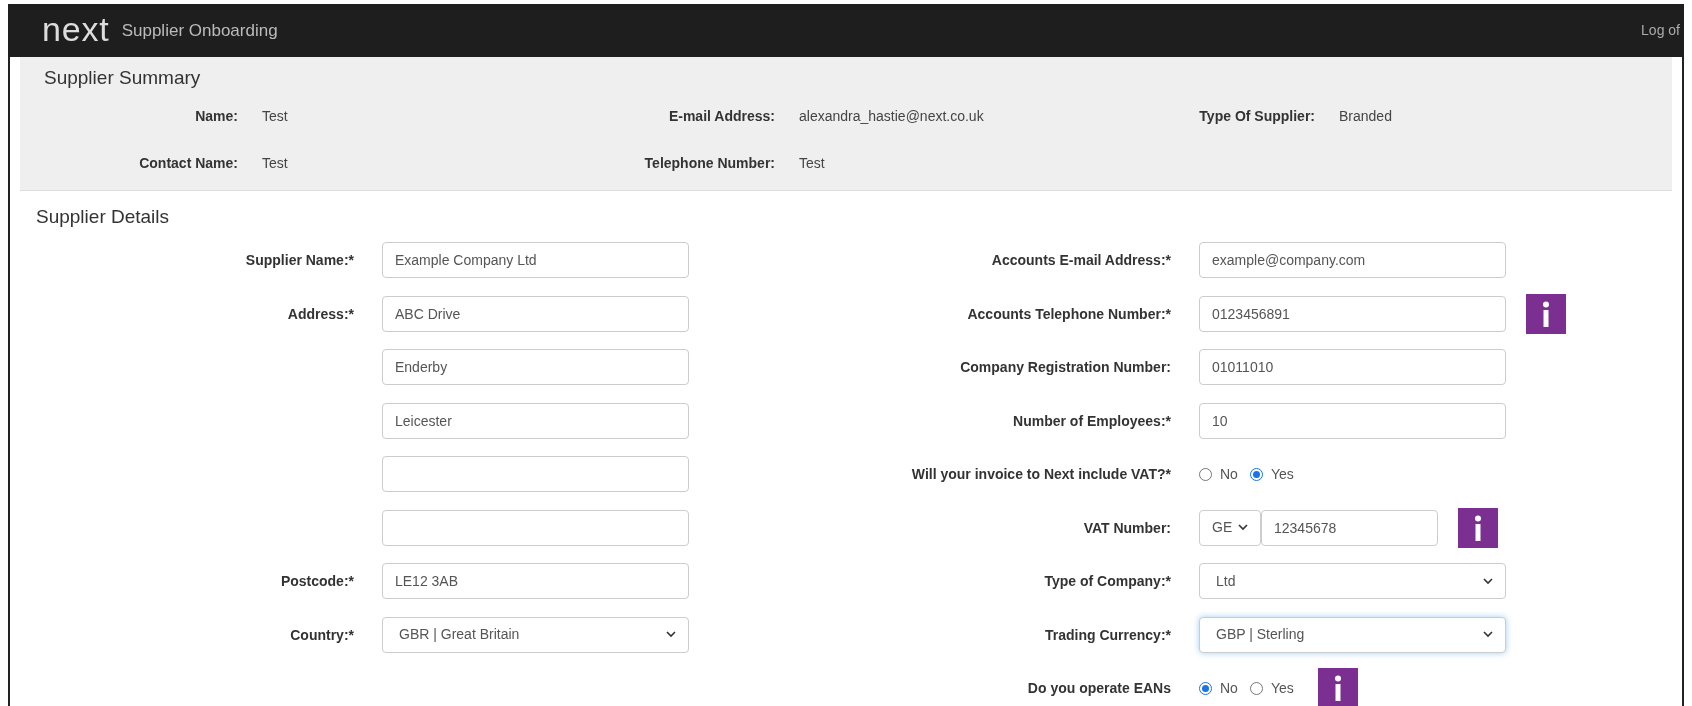 The image size is (1692, 706). I want to click on section-title: Supplier Summary, so click(122, 78).